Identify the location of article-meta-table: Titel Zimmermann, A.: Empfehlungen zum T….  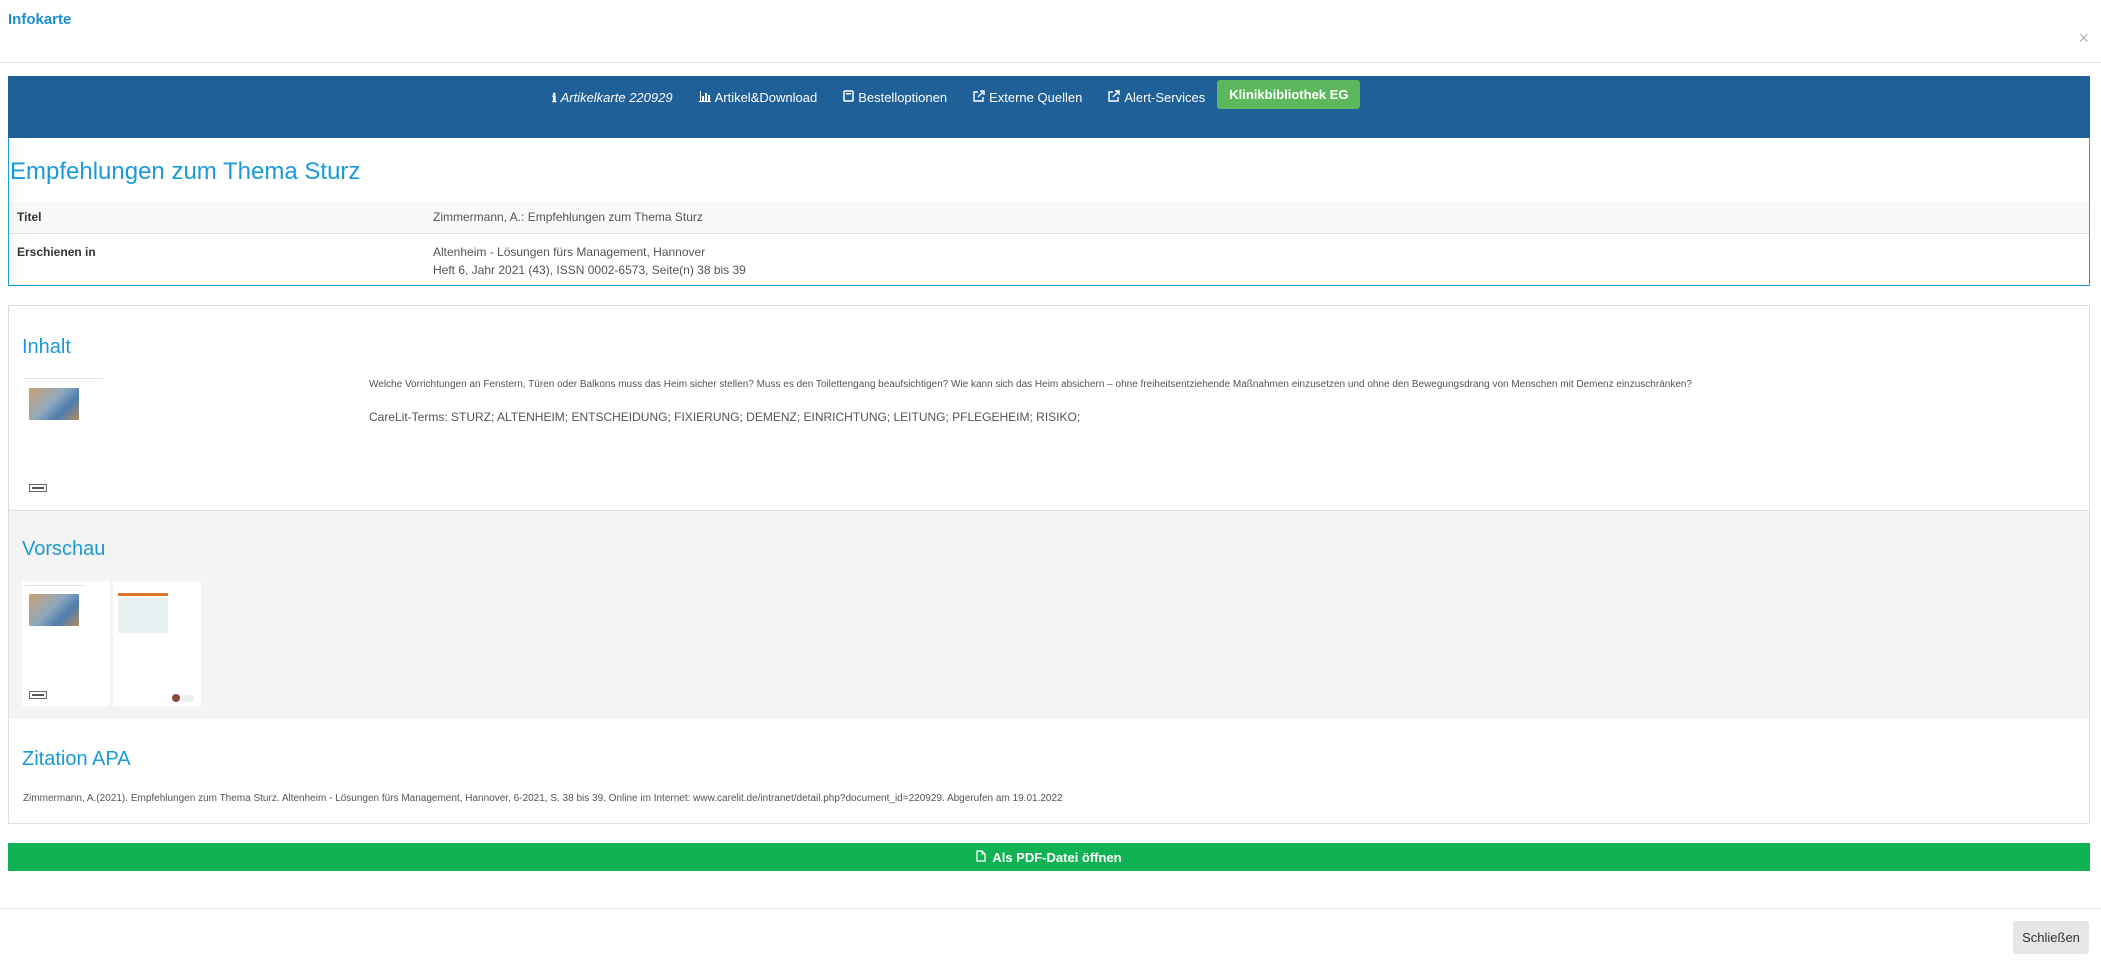
(1049, 240).